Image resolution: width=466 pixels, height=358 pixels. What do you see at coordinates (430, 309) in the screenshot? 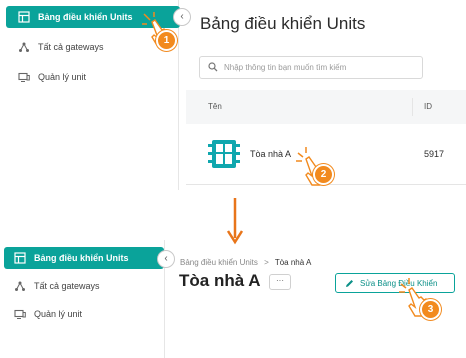
I see `step-marker-3: 3` at bounding box center [430, 309].